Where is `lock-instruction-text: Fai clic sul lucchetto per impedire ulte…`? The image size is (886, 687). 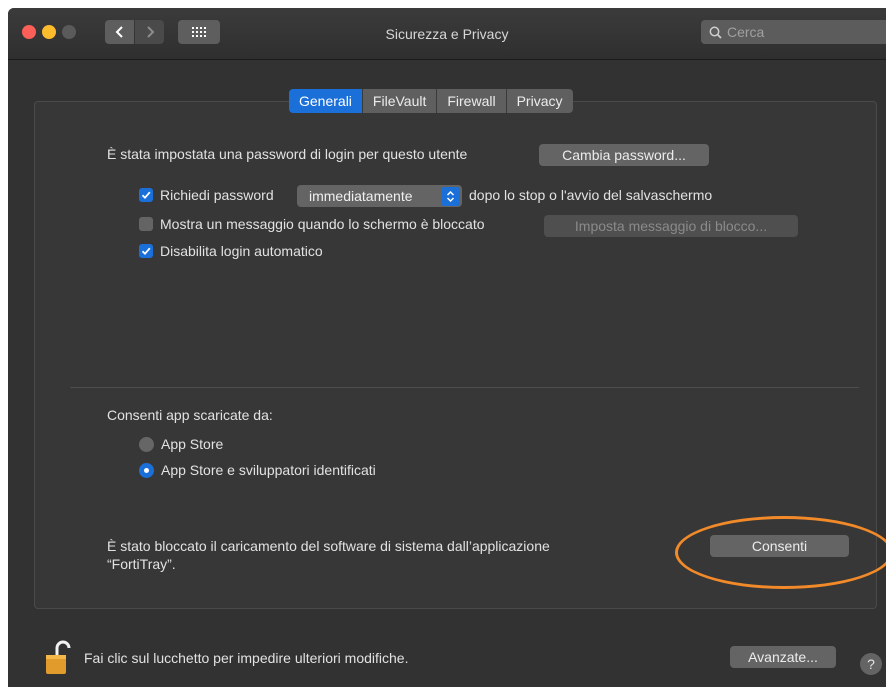
lock-instruction-text: Fai clic sul lucchetto per impedire ulte… is located at coordinates (246, 658).